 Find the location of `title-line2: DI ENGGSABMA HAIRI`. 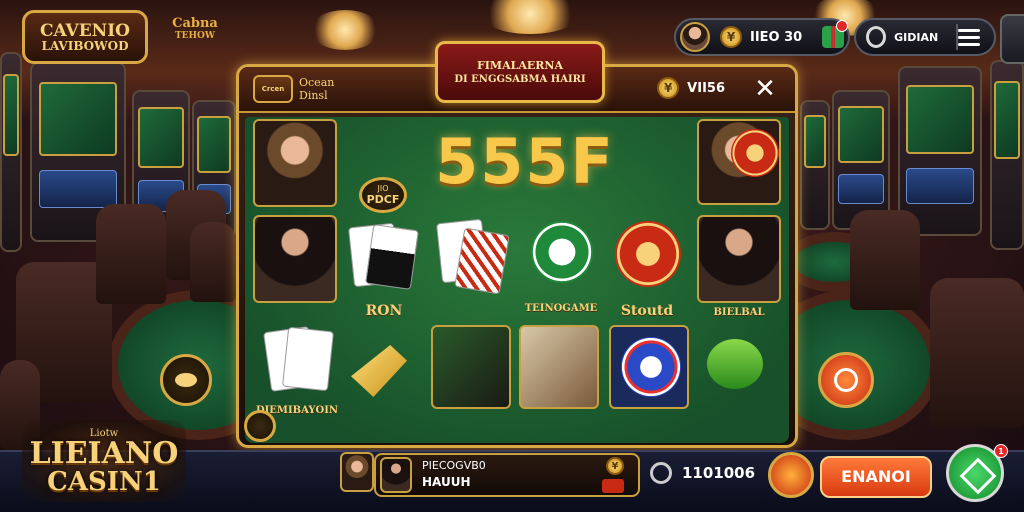

title-line2: DI ENGGSABMA HAIRI is located at coordinates (520, 79).